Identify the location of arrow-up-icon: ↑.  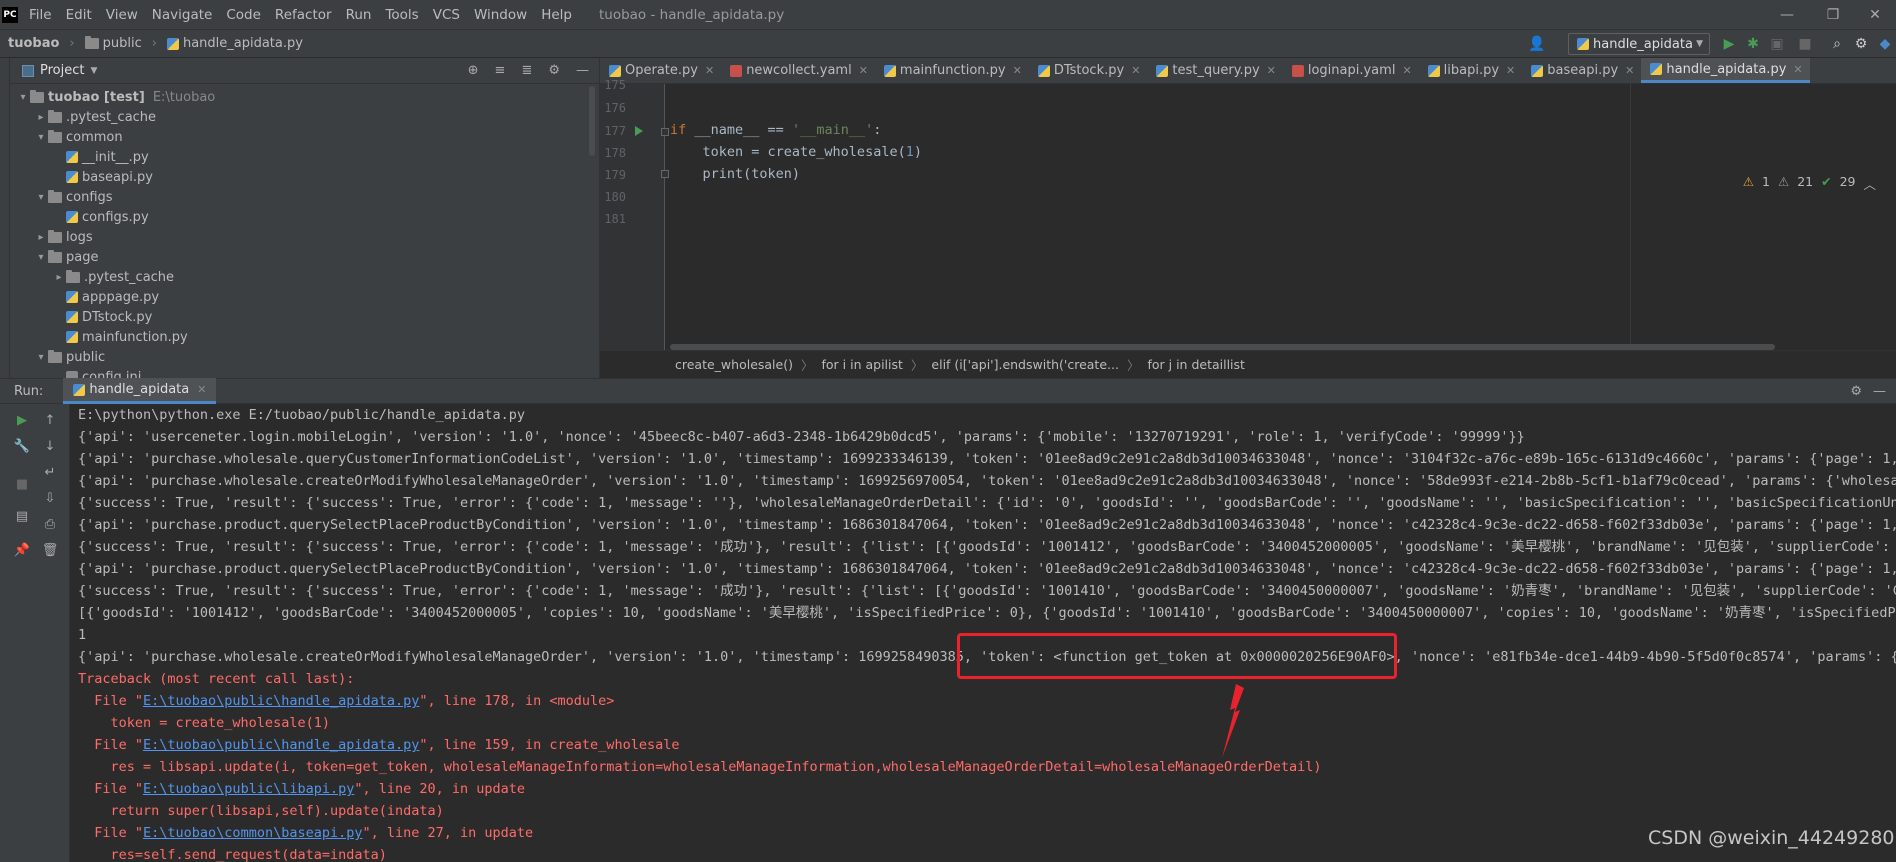
(50, 420).